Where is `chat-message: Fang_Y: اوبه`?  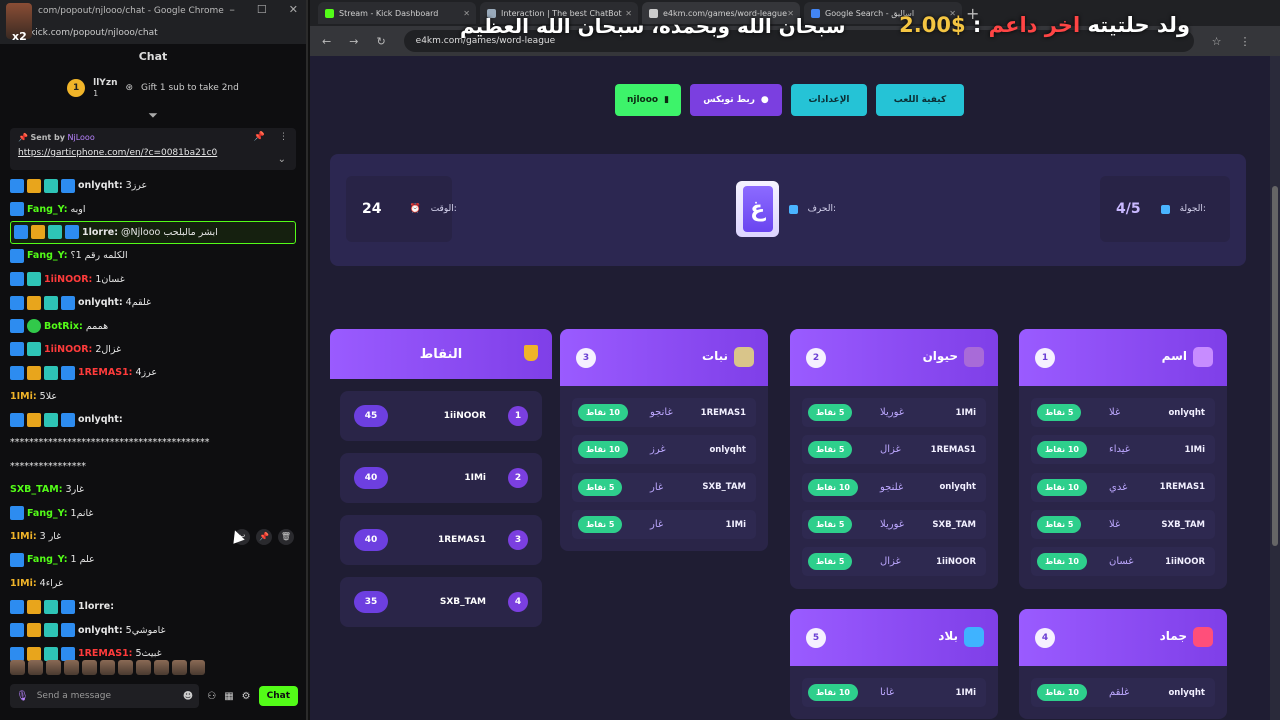
chat-message: Fang_Y: اوبه is located at coordinates (153, 208).